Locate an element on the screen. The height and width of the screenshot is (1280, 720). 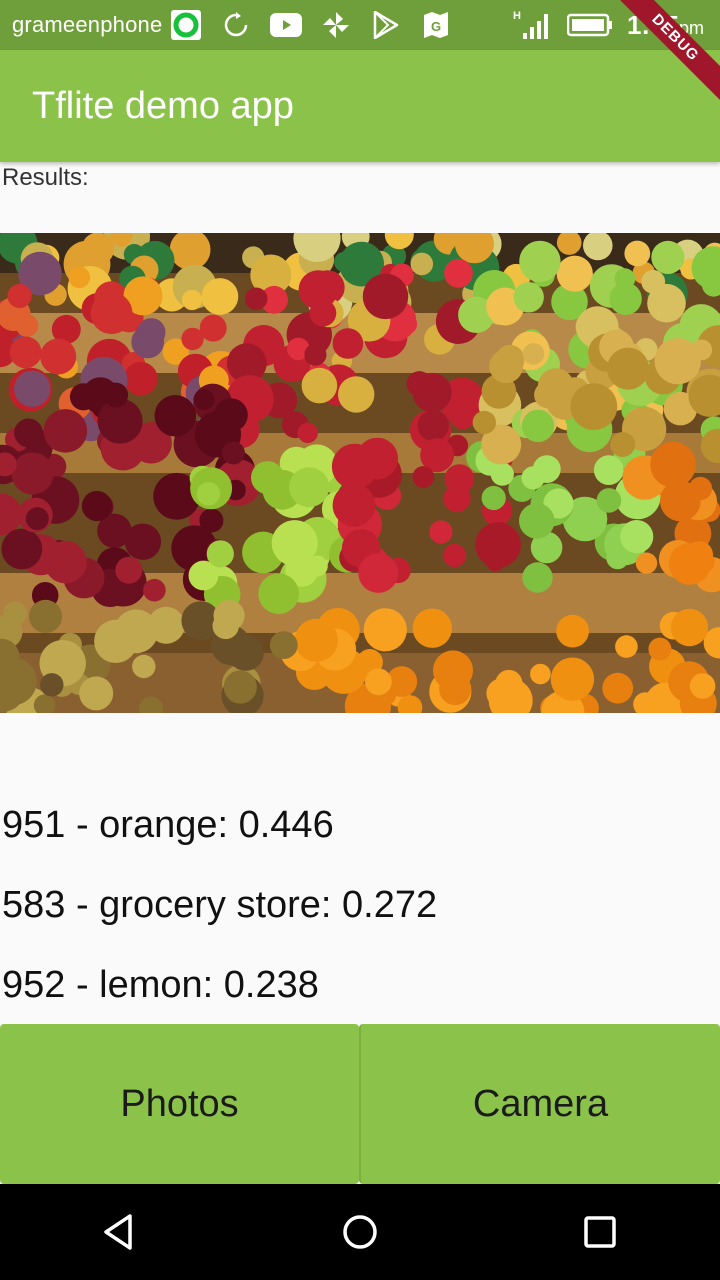
back-icon is located at coordinates (120, 1232).